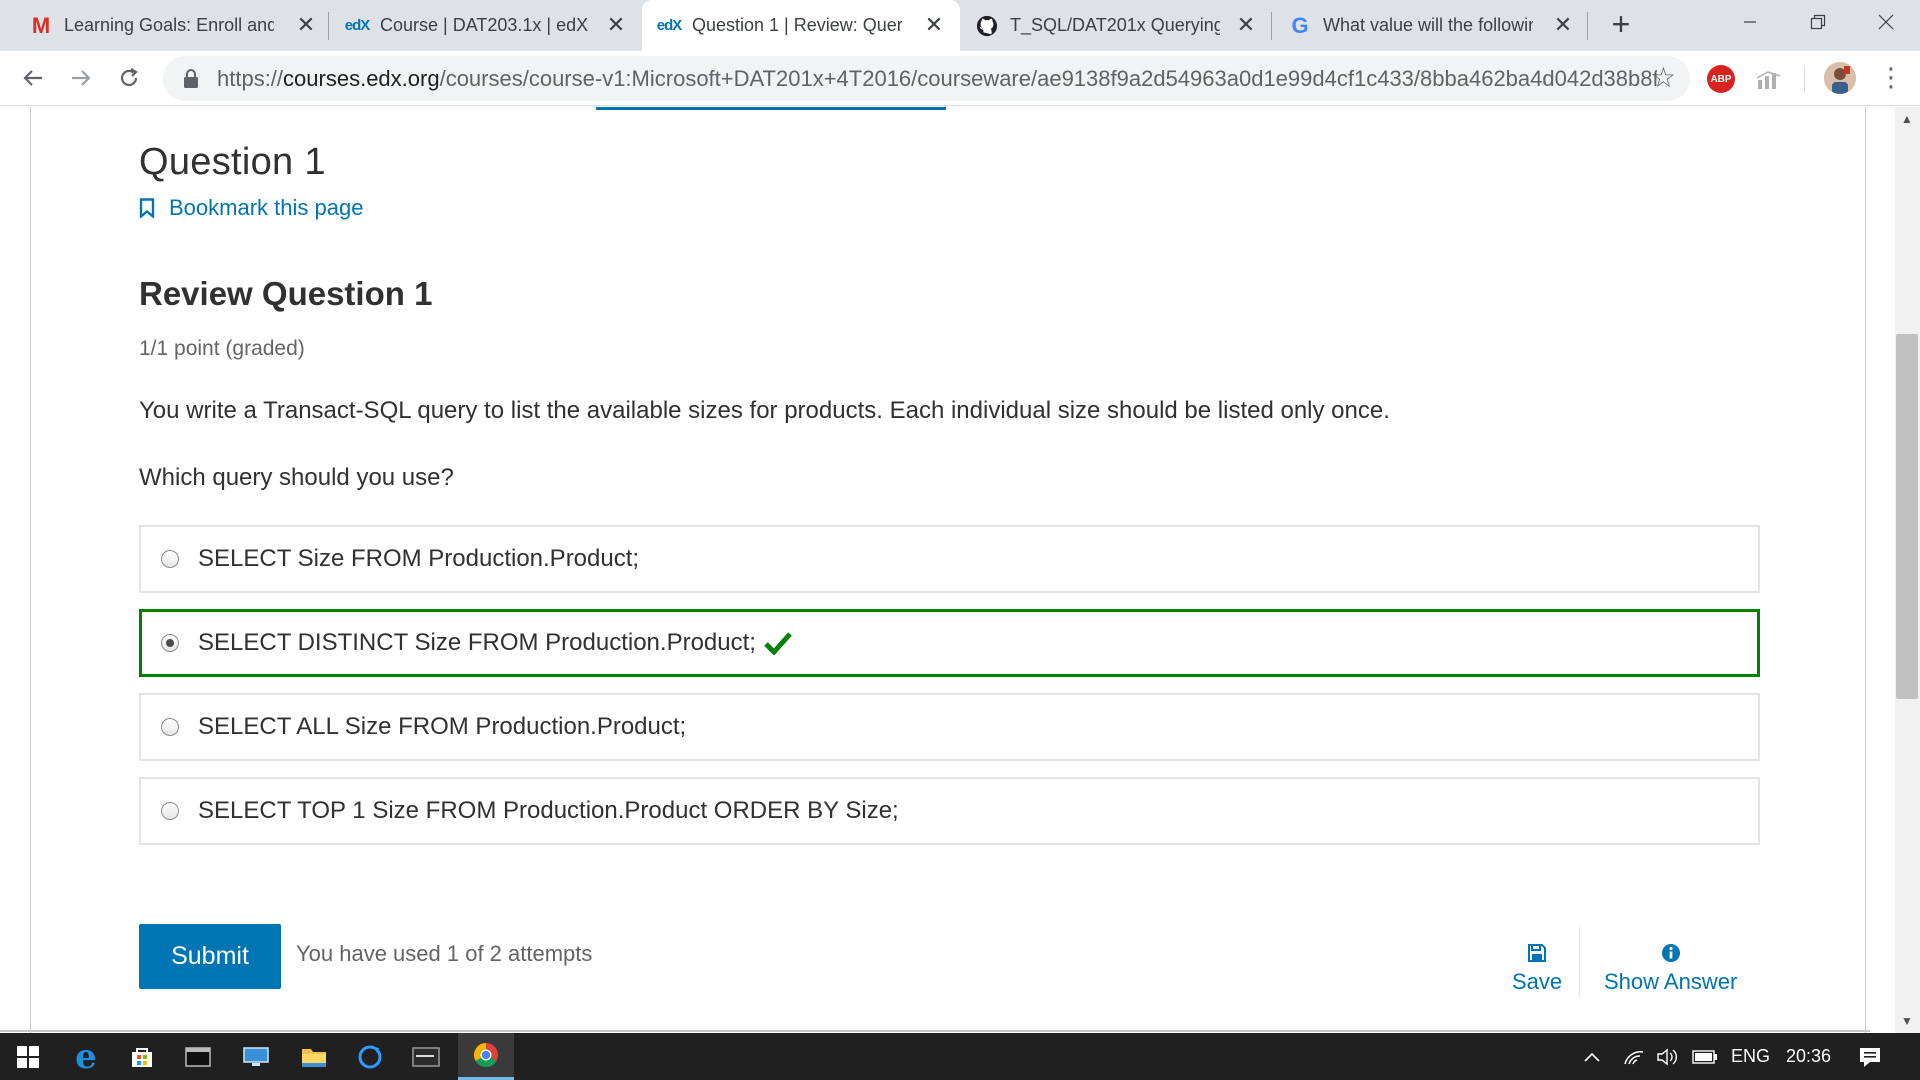 The image size is (1920, 1080). I want to click on taskbar-file-explorer, so click(314, 1056).